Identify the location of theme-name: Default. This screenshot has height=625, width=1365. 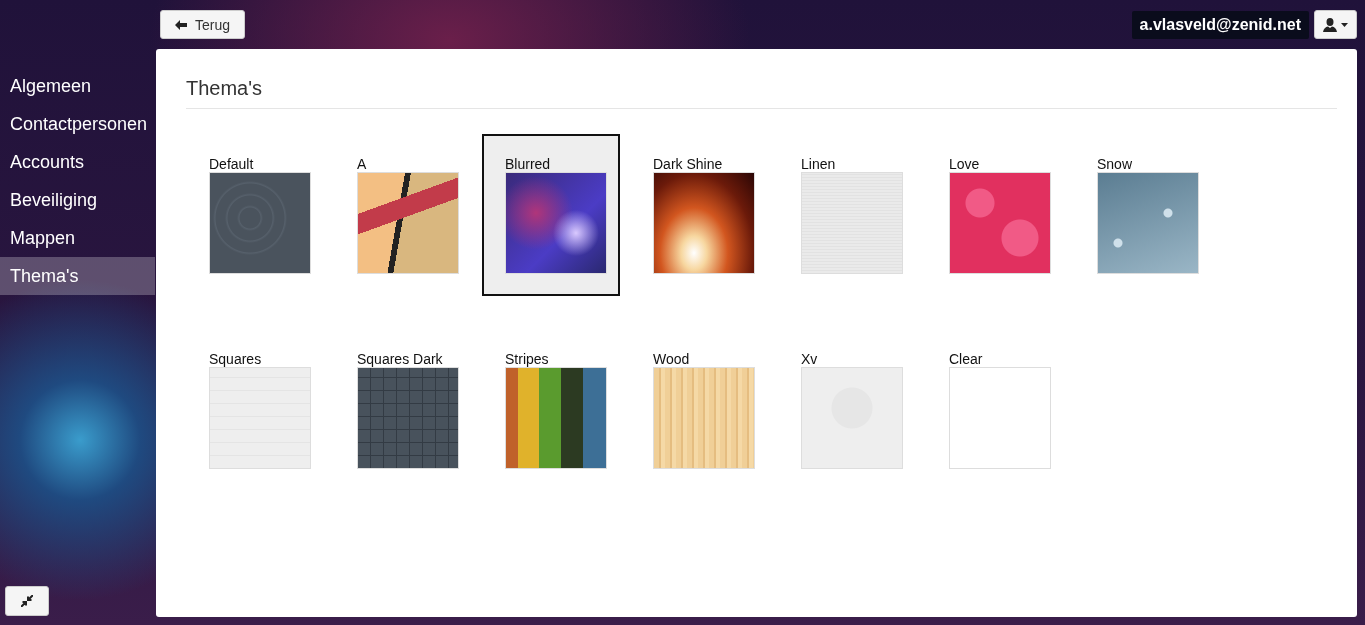
(232, 164).